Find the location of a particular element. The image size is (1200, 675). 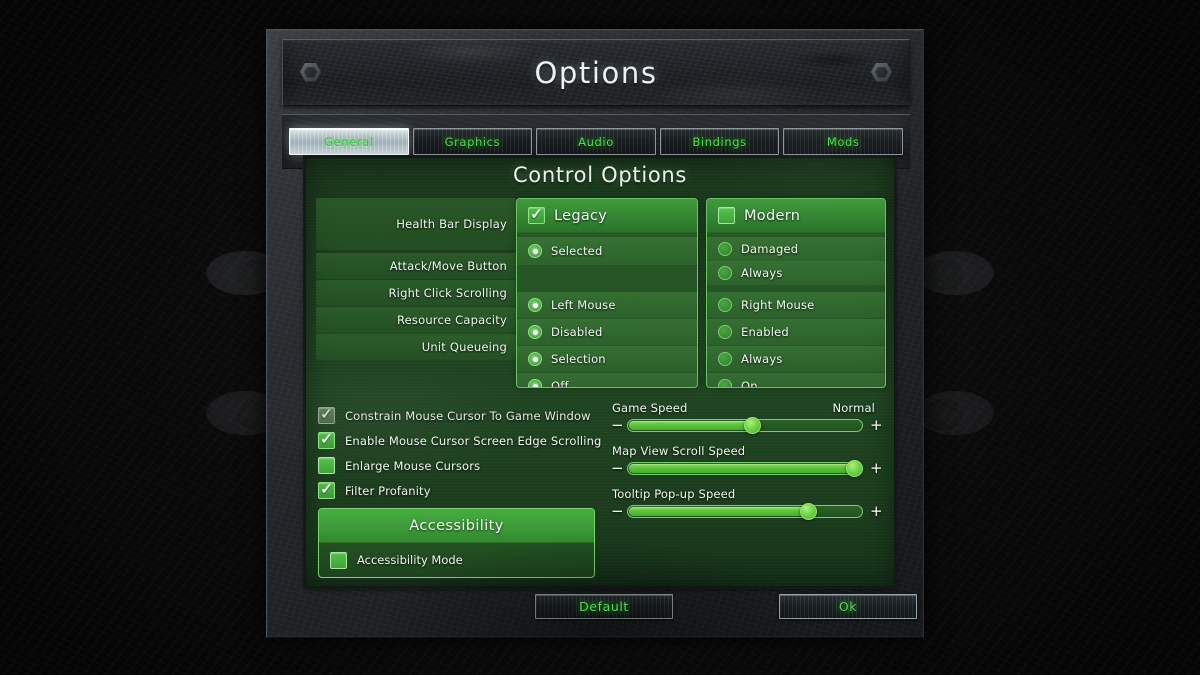

option-label: Always is located at coordinates (762, 359).